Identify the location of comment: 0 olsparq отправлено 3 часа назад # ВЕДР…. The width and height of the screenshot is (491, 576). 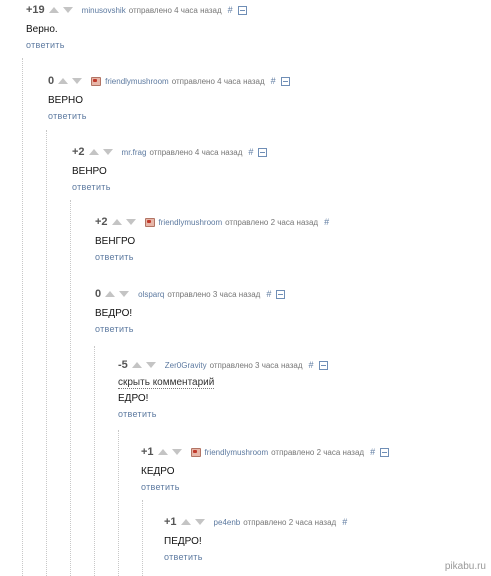
(190, 310).